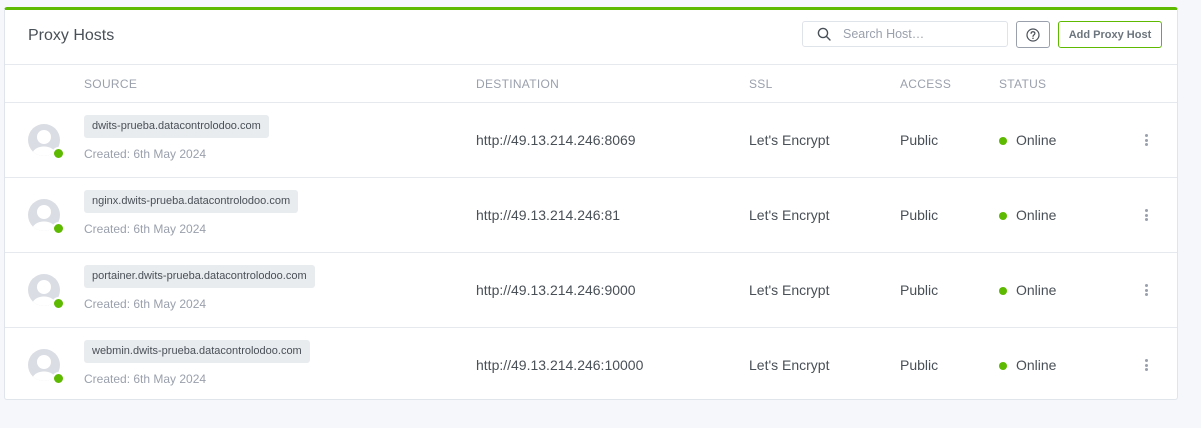 The width and height of the screenshot is (1201, 428). Describe the element at coordinates (591, 84) in the screenshot. I see `table-header: SOURCE DESTINATION SSL ACCESS STATUS` at that location.